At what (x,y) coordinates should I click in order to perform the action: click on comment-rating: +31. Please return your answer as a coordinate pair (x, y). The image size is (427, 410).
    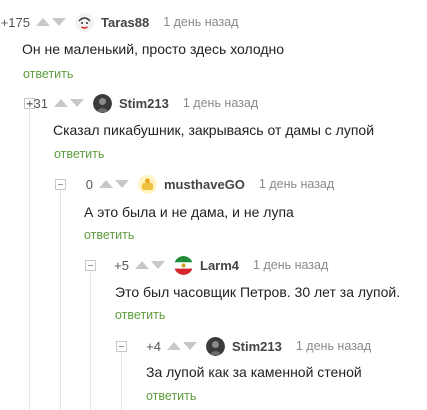
    Looking at the image, I should click on (36, 103).